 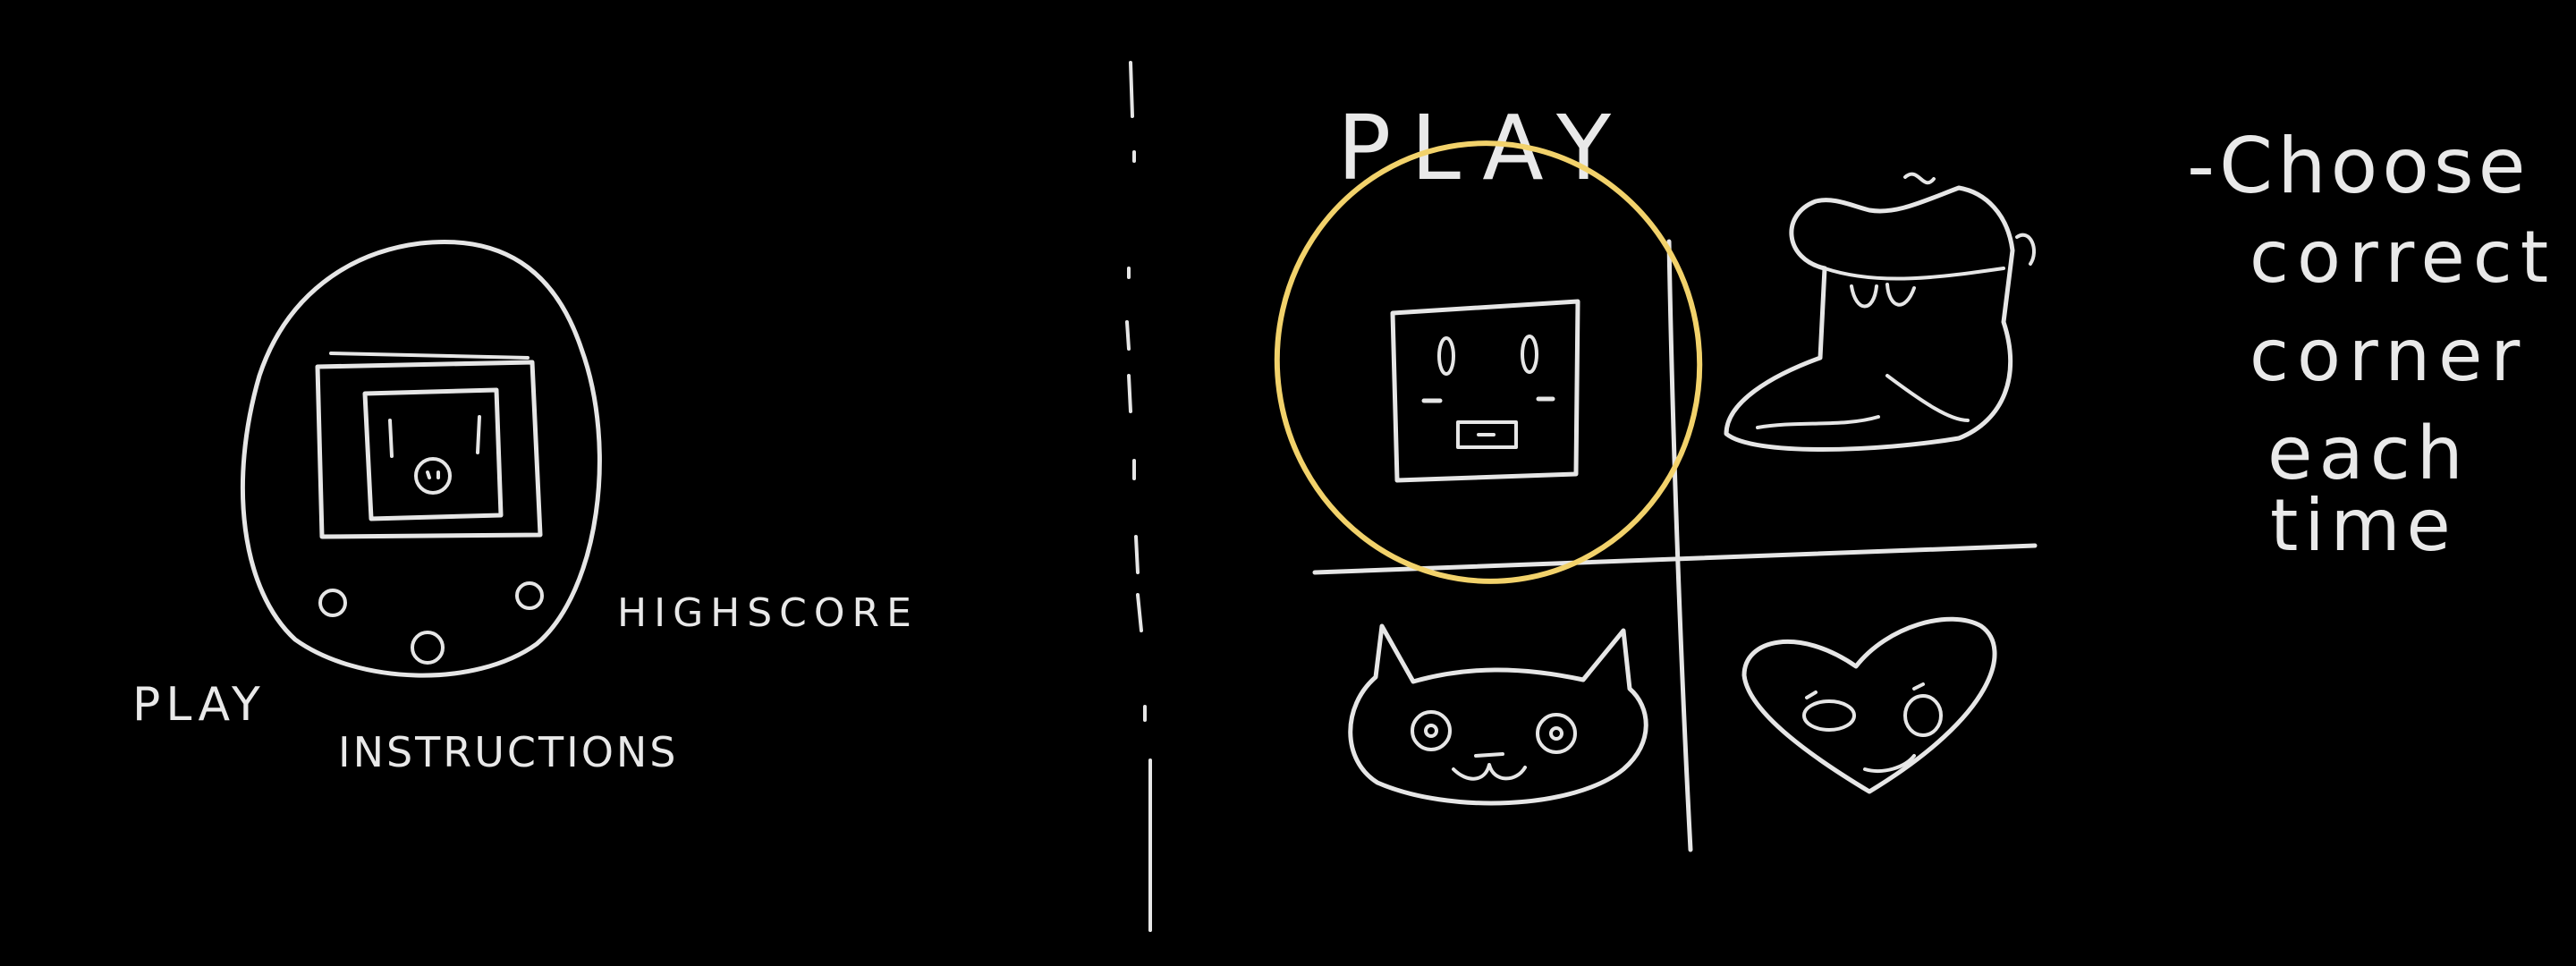 I want to click on device-screen-frame, so click(x=429, y=356).